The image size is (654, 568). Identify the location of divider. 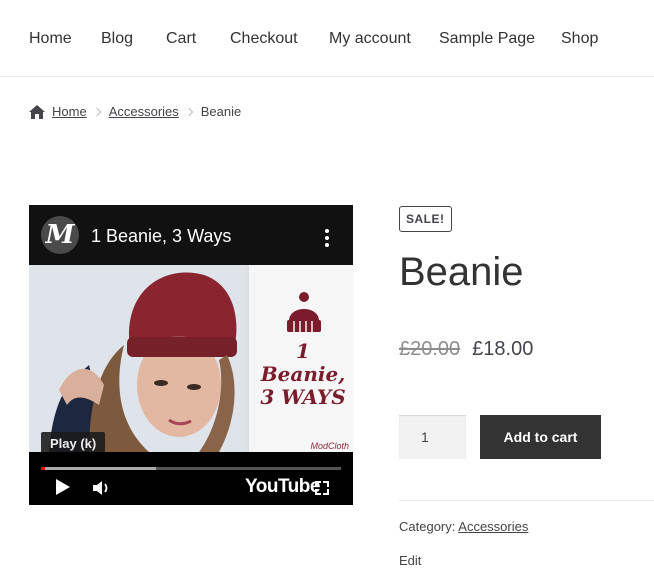
(526, 500).